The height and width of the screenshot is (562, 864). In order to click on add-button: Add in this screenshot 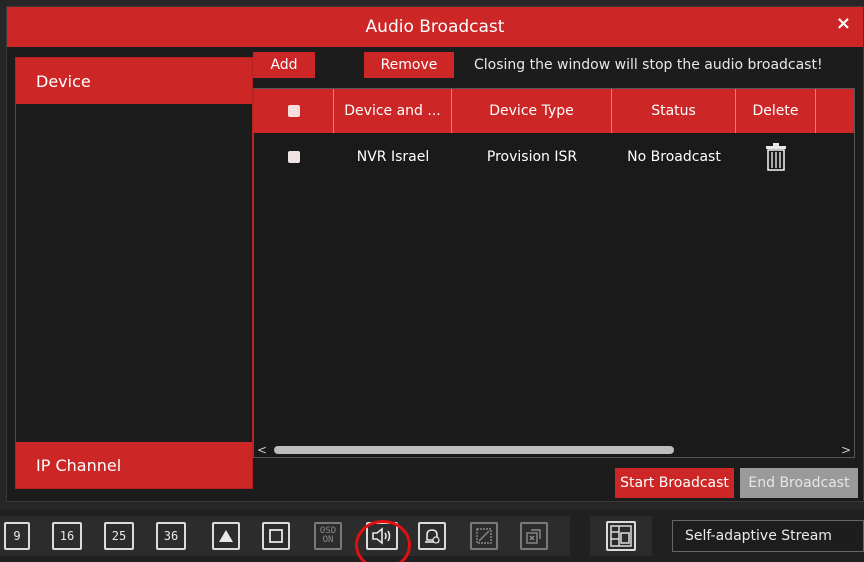, I will do `click(284, 65)`.